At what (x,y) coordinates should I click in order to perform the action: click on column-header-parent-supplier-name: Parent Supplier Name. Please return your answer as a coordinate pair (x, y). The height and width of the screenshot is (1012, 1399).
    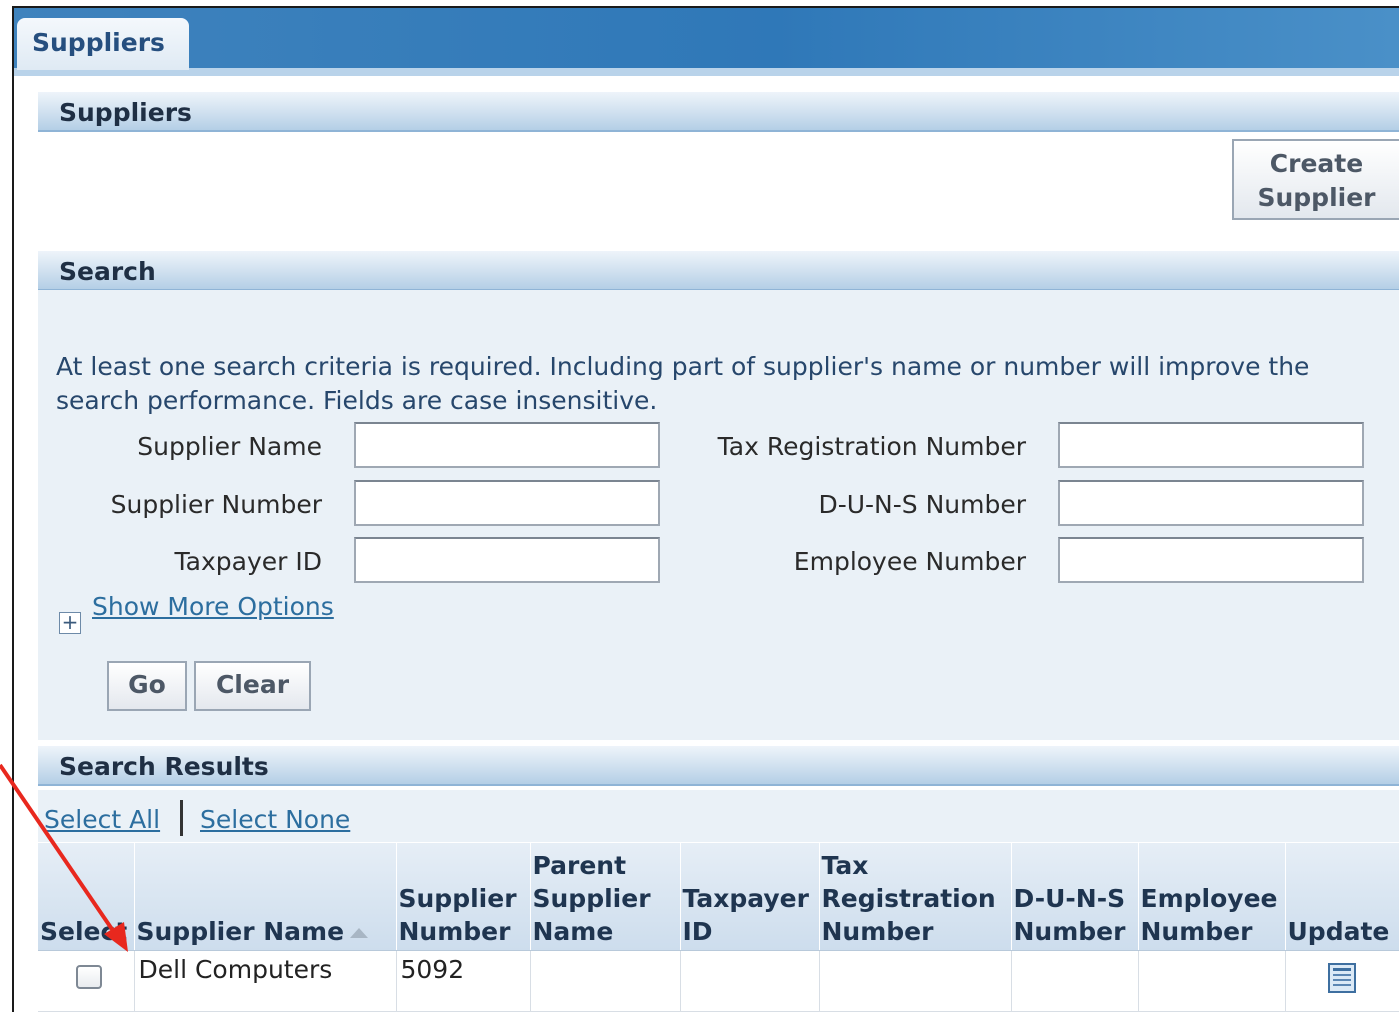
    Looking at the image, I should click on (605, 897).